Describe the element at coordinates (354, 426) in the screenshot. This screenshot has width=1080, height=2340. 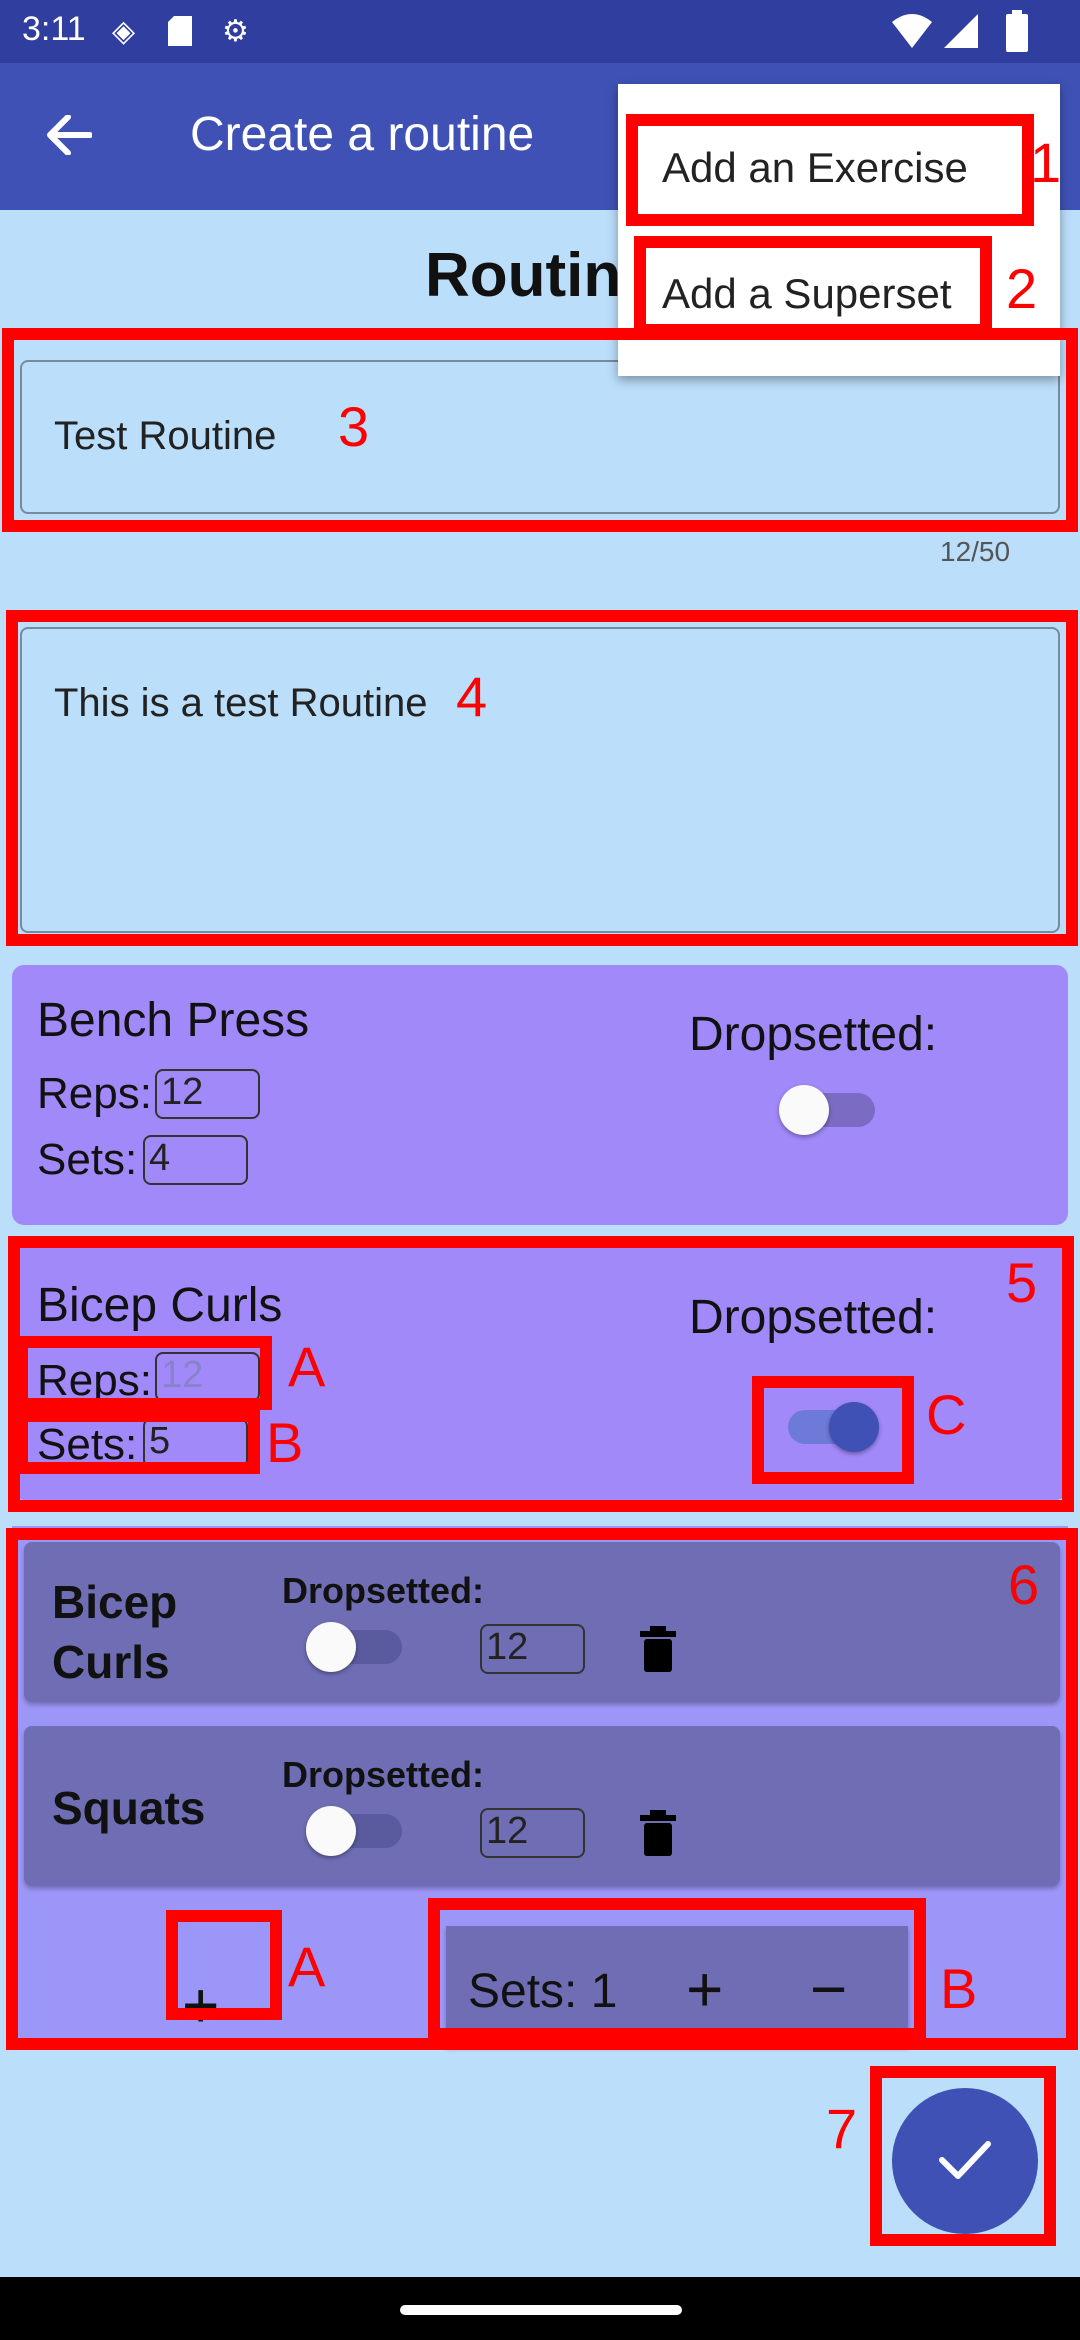
I see `annotation-label: 3` at that location.